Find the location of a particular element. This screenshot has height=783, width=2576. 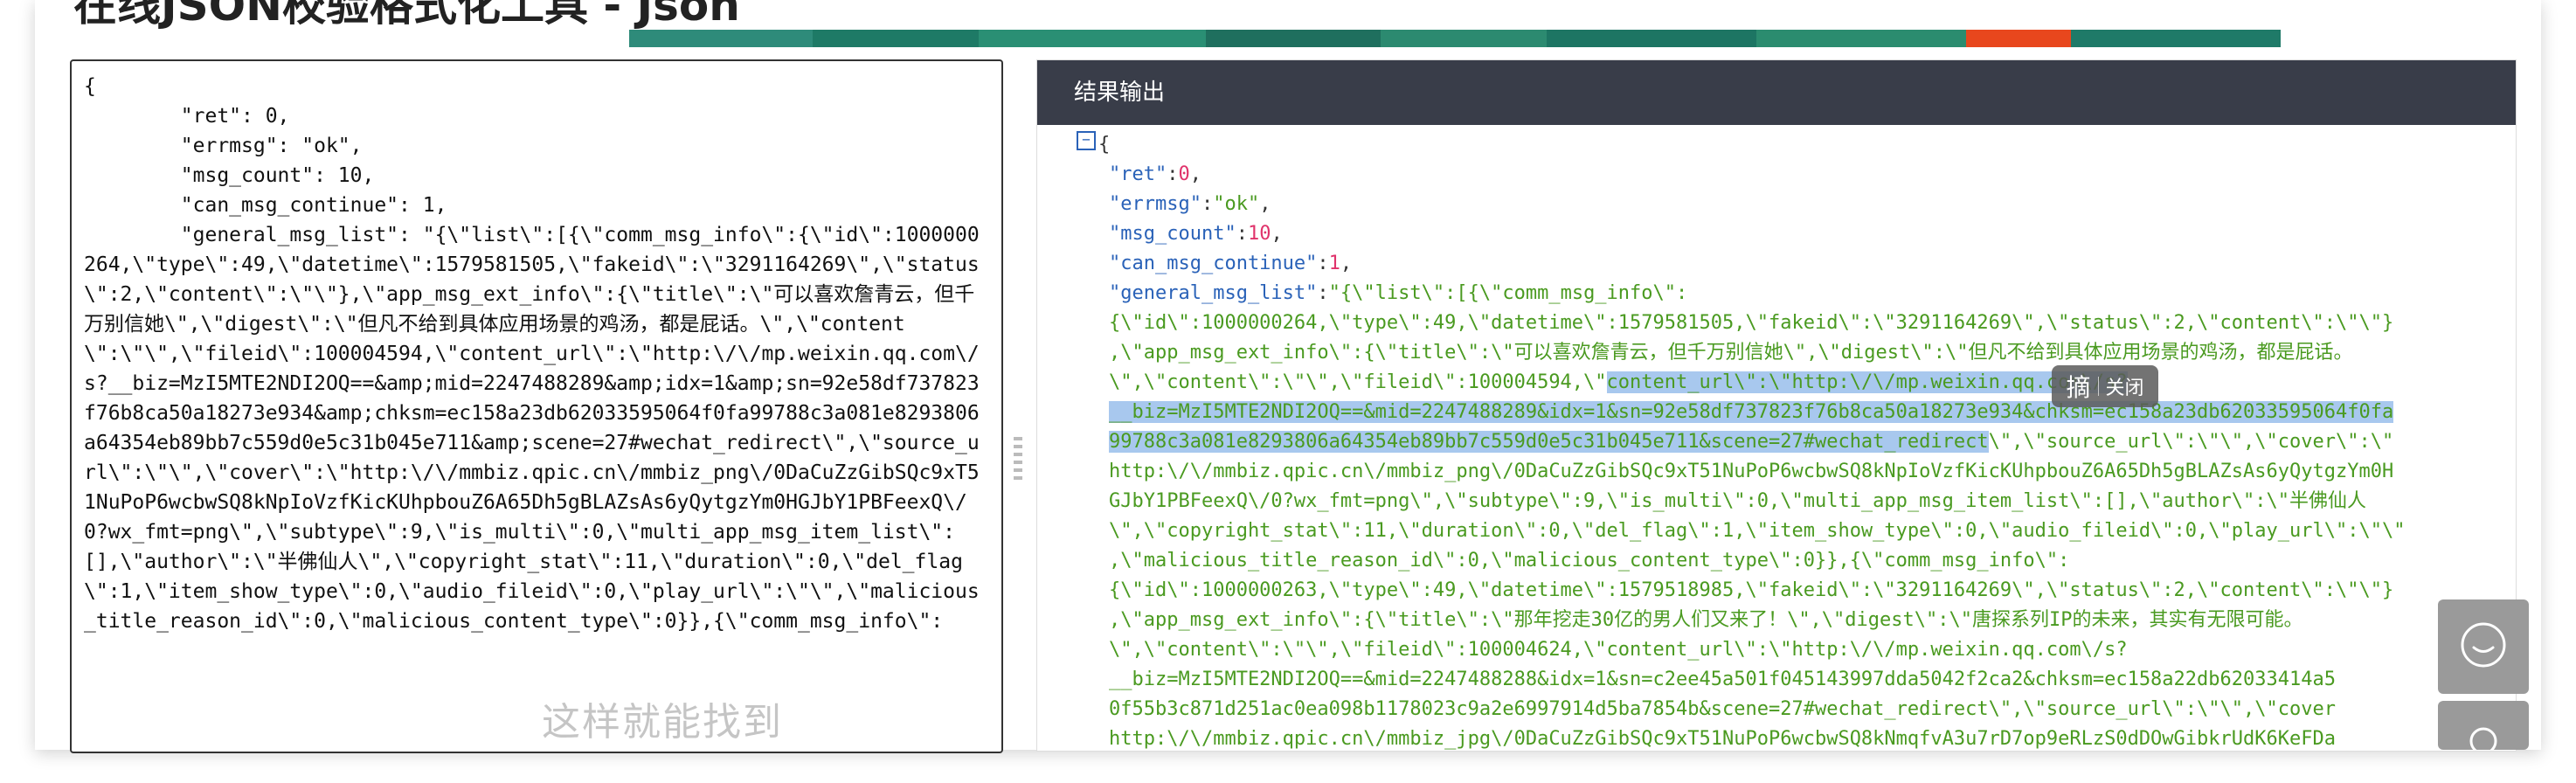

tooltip-divider is located at coordinates (2098, 386).